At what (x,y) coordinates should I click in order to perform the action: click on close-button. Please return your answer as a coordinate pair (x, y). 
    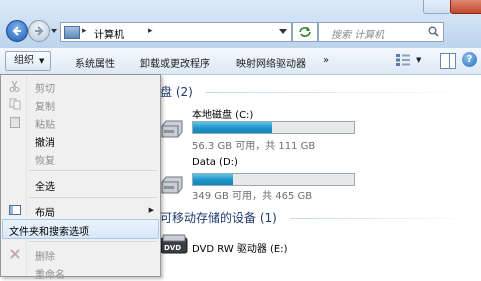
    Looking at the image, I should click on (465, 7).